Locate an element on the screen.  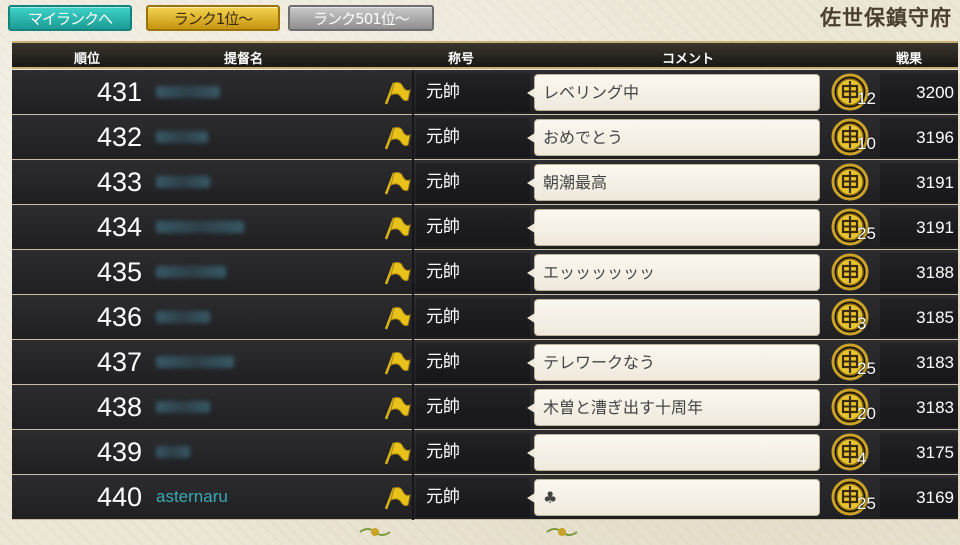
rank-number: 436 is located at coordinates (119, 317).